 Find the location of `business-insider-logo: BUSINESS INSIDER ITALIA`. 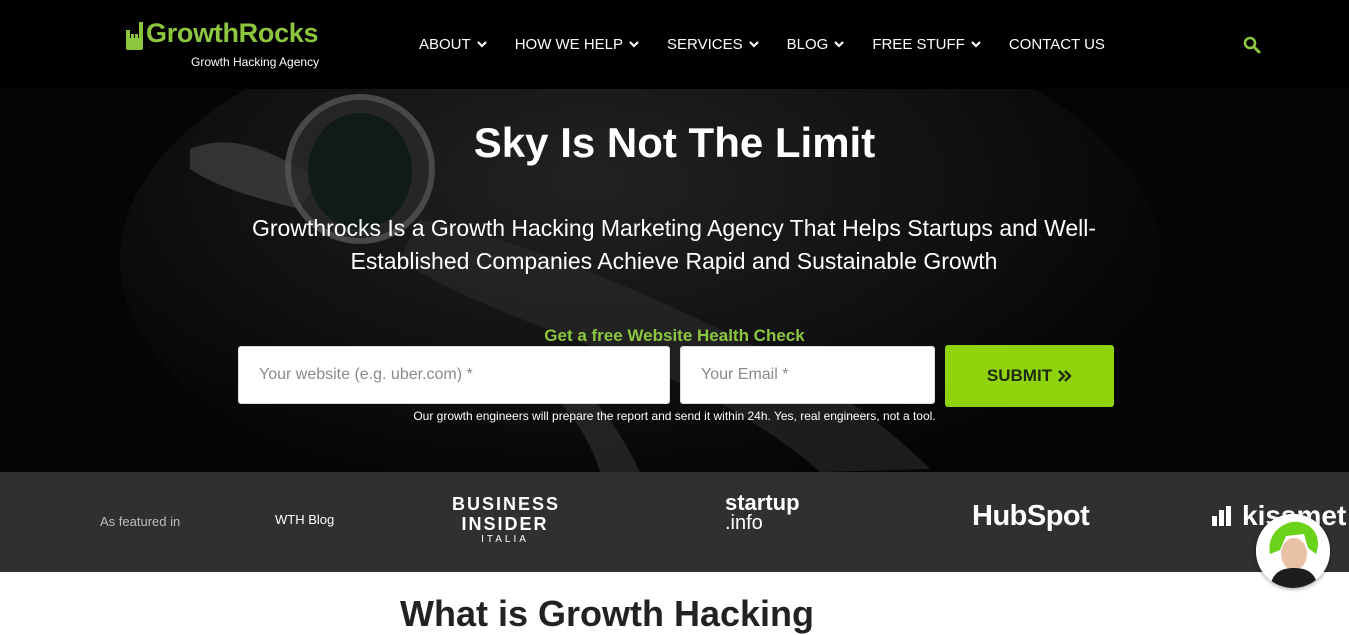

business-insider-logo: BUSINESS INSIDER ITALIA is located at coordinates (505, 520).